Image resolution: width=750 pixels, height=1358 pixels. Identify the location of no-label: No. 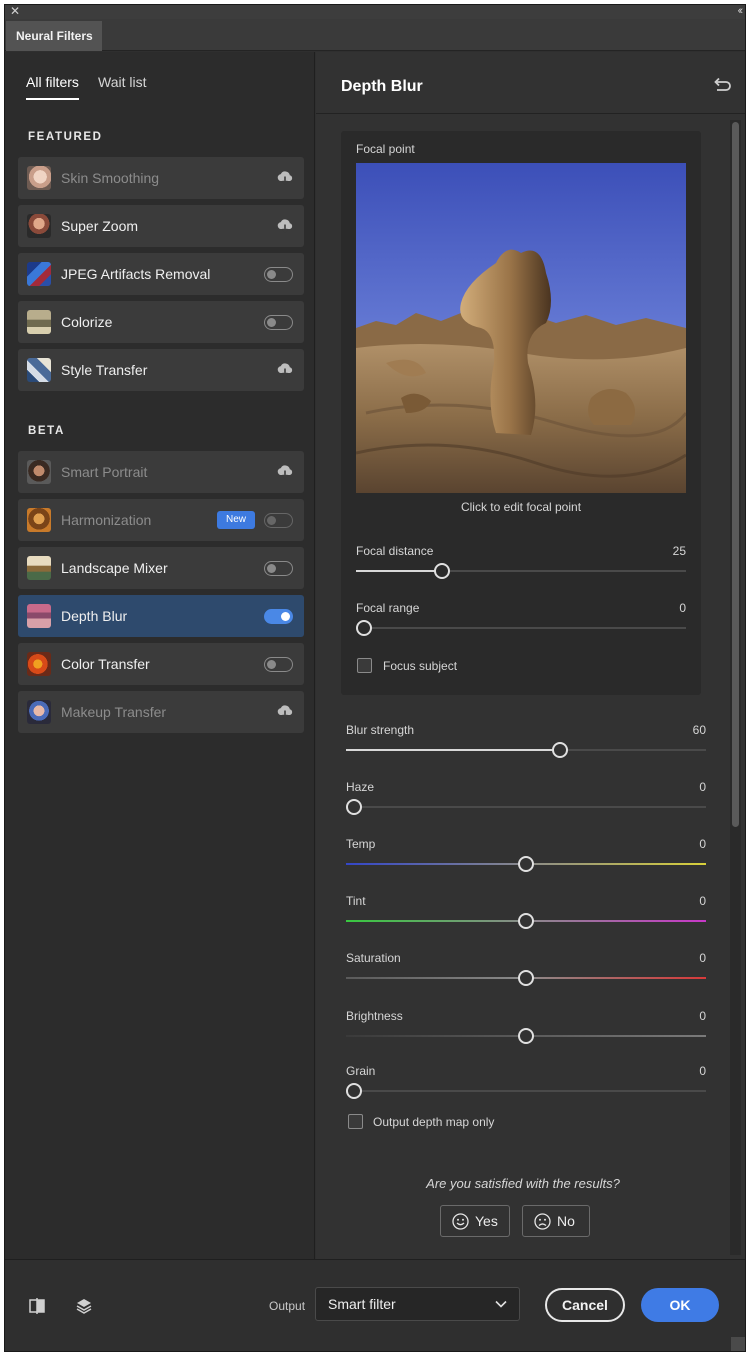
(566, 1221).